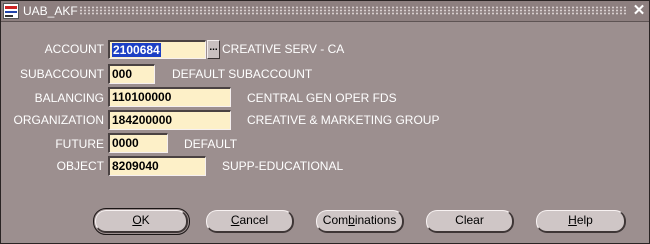 This screenshot has width=650, height=244. I want to click on account-value: 2100684, so click(136, 50).